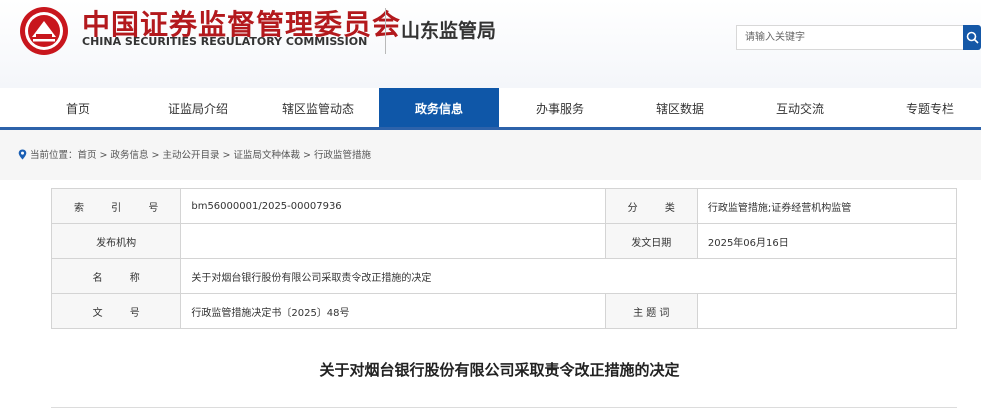 The width and height of the screenshot is (981, 418). I want to click on doc-name-label: 名 称, so click(116, 276).